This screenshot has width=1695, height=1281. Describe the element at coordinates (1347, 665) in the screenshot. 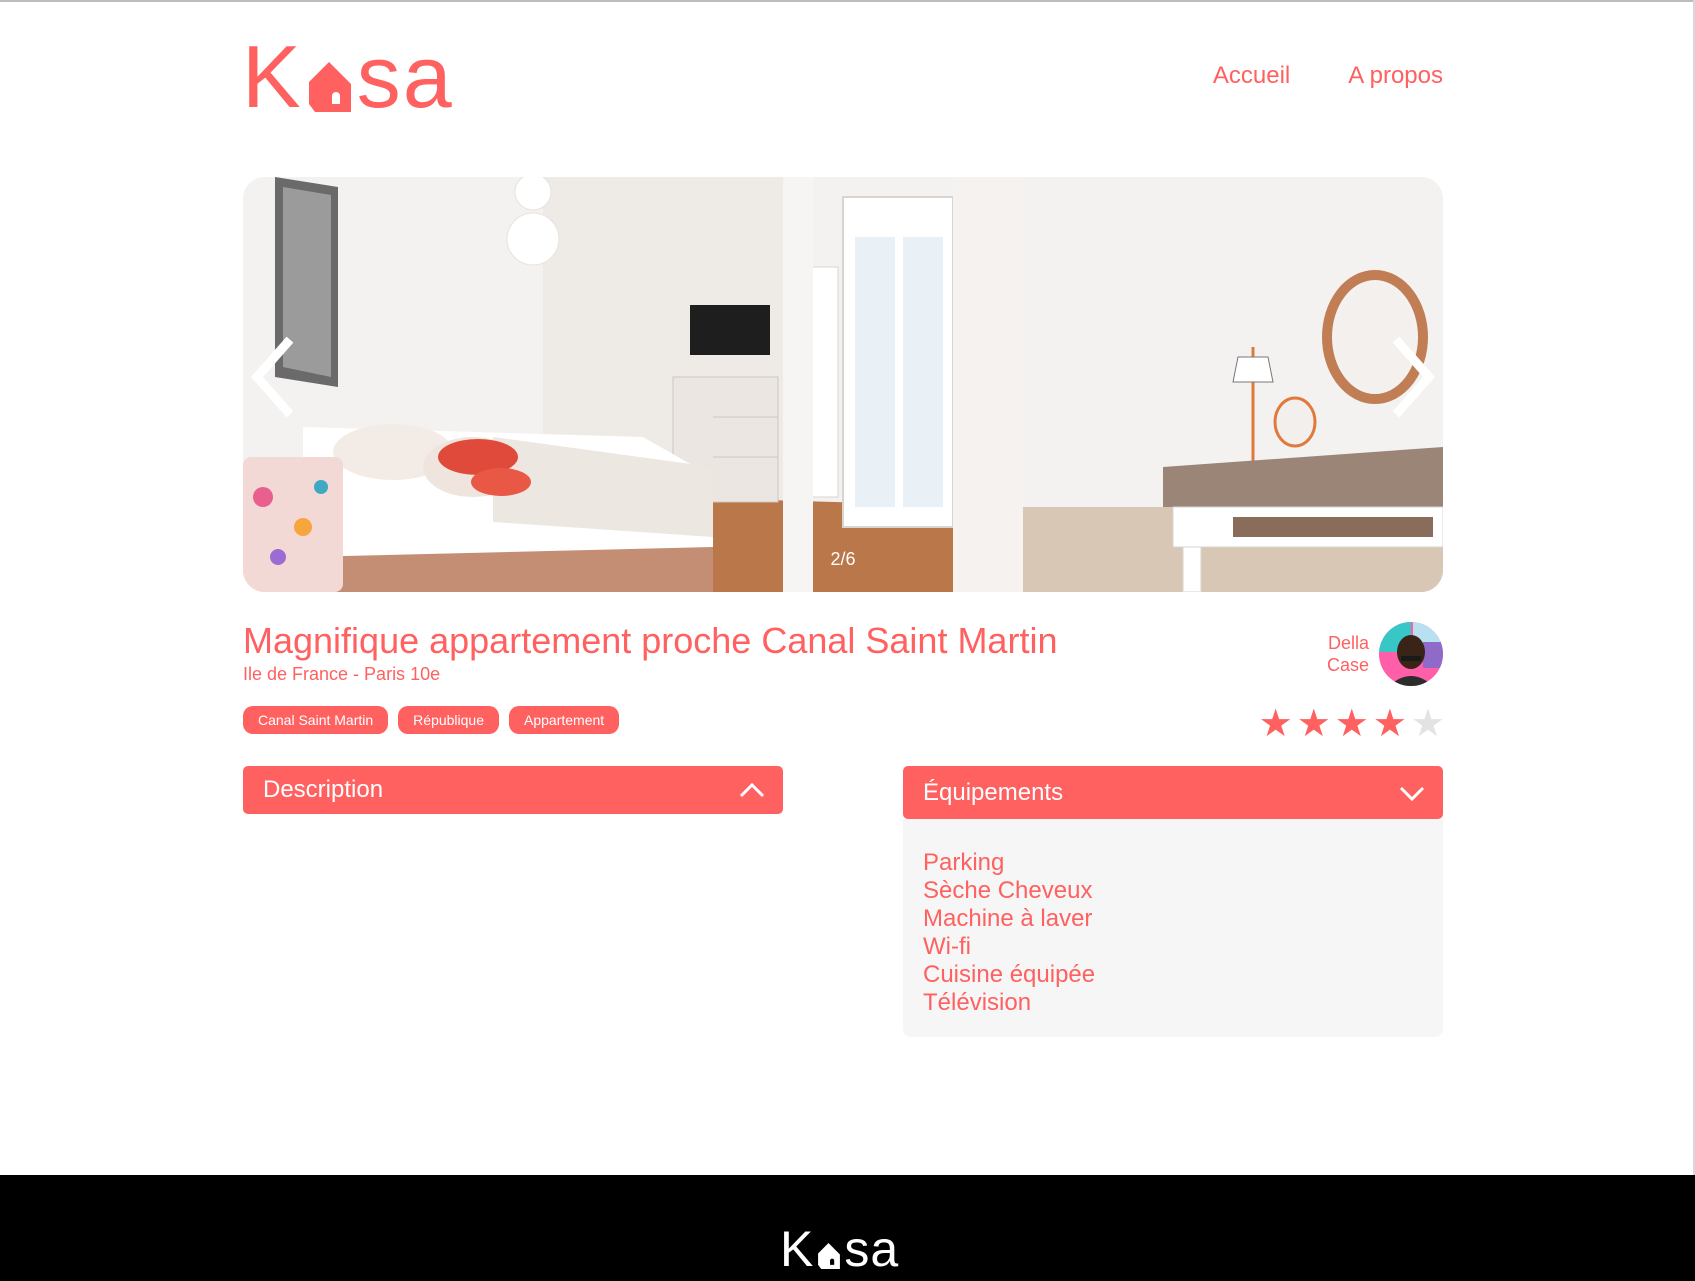

I see `host-last-name: Case` at that location.